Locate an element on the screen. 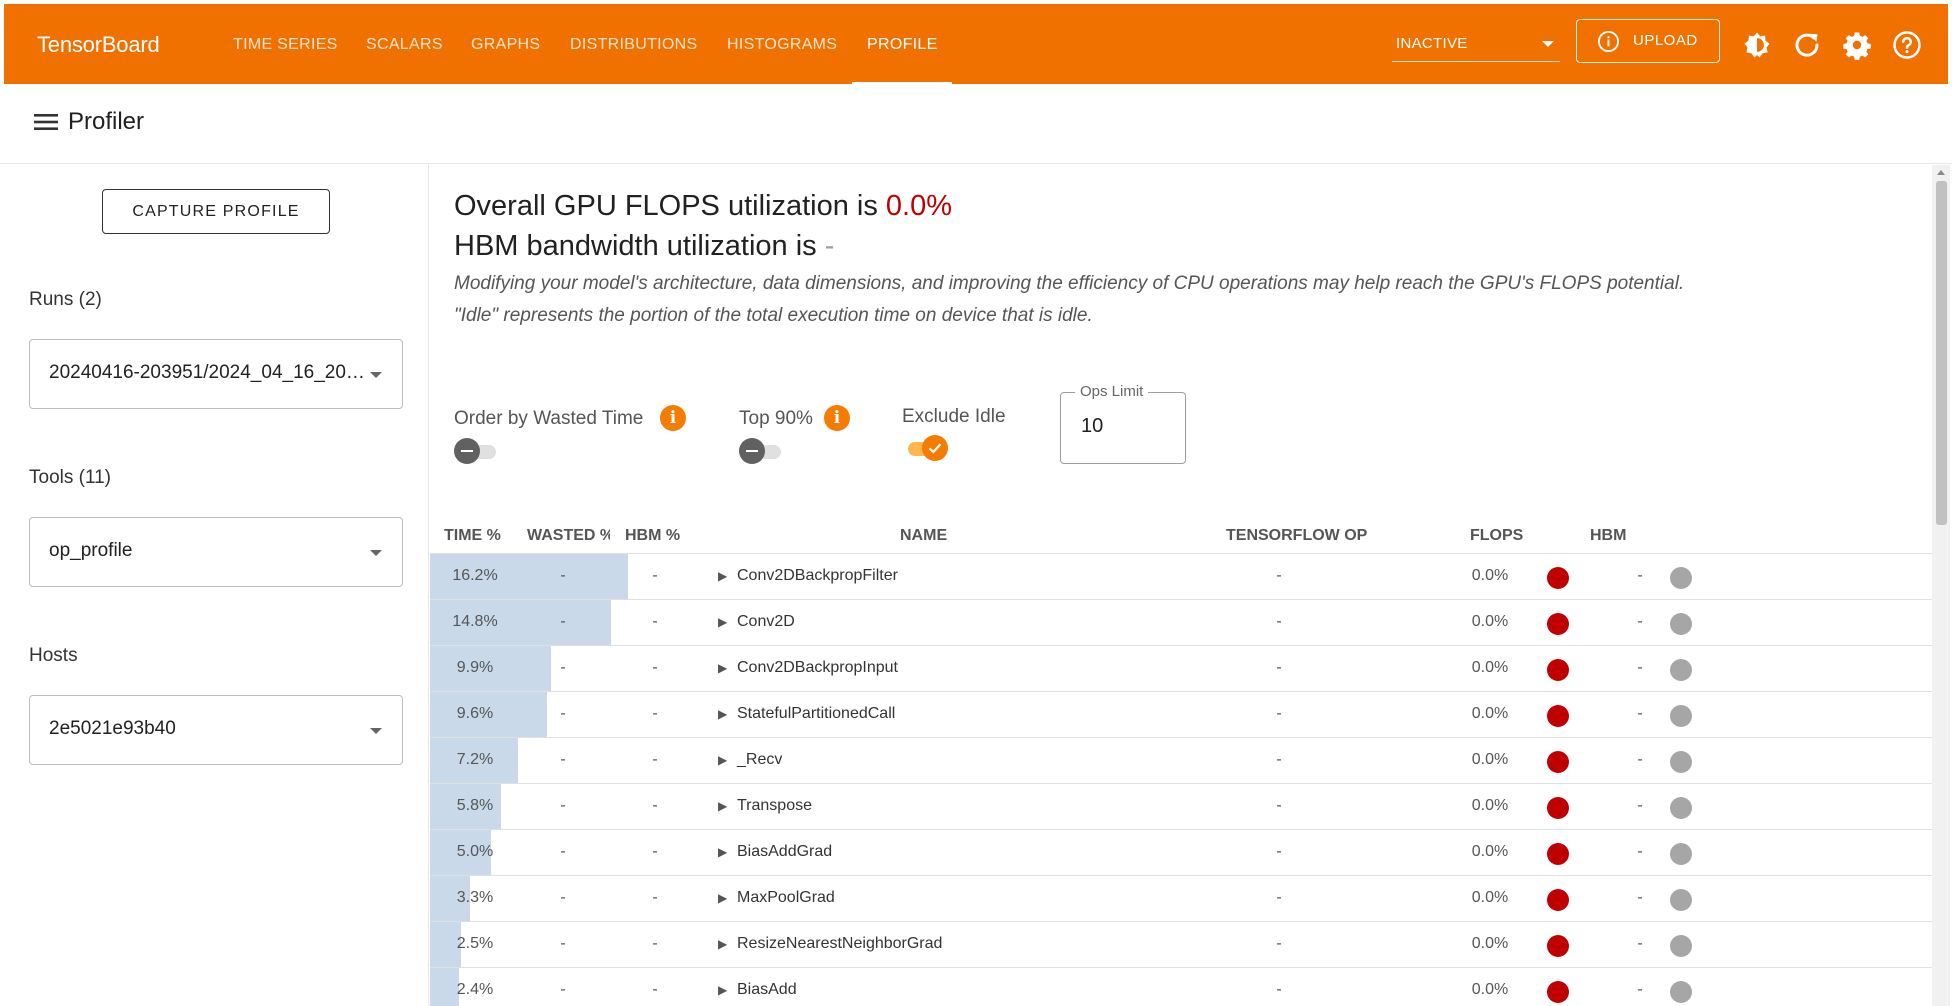 The image size is (1952, 1006). order-by-wasted-toggle is located at coordinates (477, 451).